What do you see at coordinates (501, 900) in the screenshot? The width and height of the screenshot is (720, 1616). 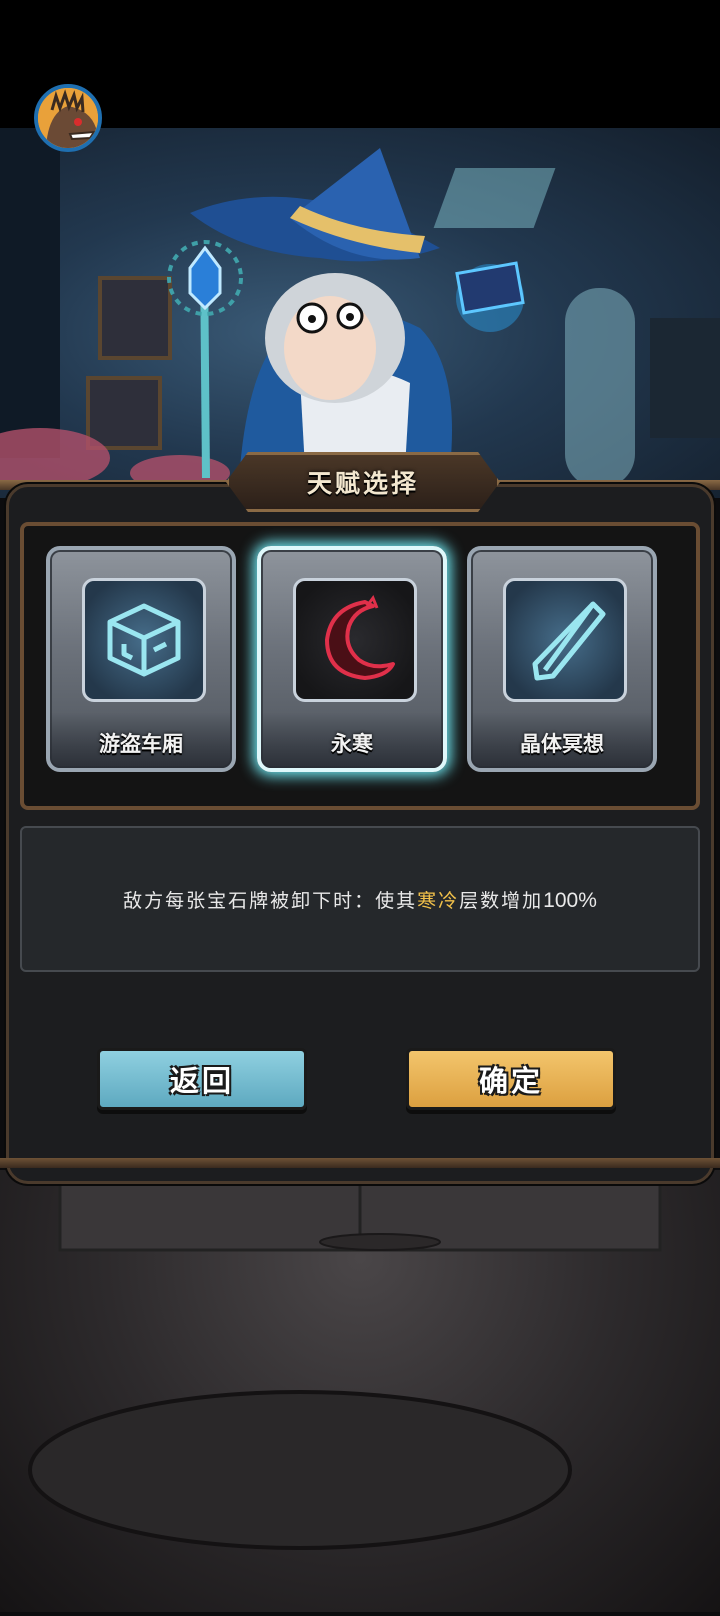 I see `description-text-cont: 层数增加` at bounding box center [501, 900].